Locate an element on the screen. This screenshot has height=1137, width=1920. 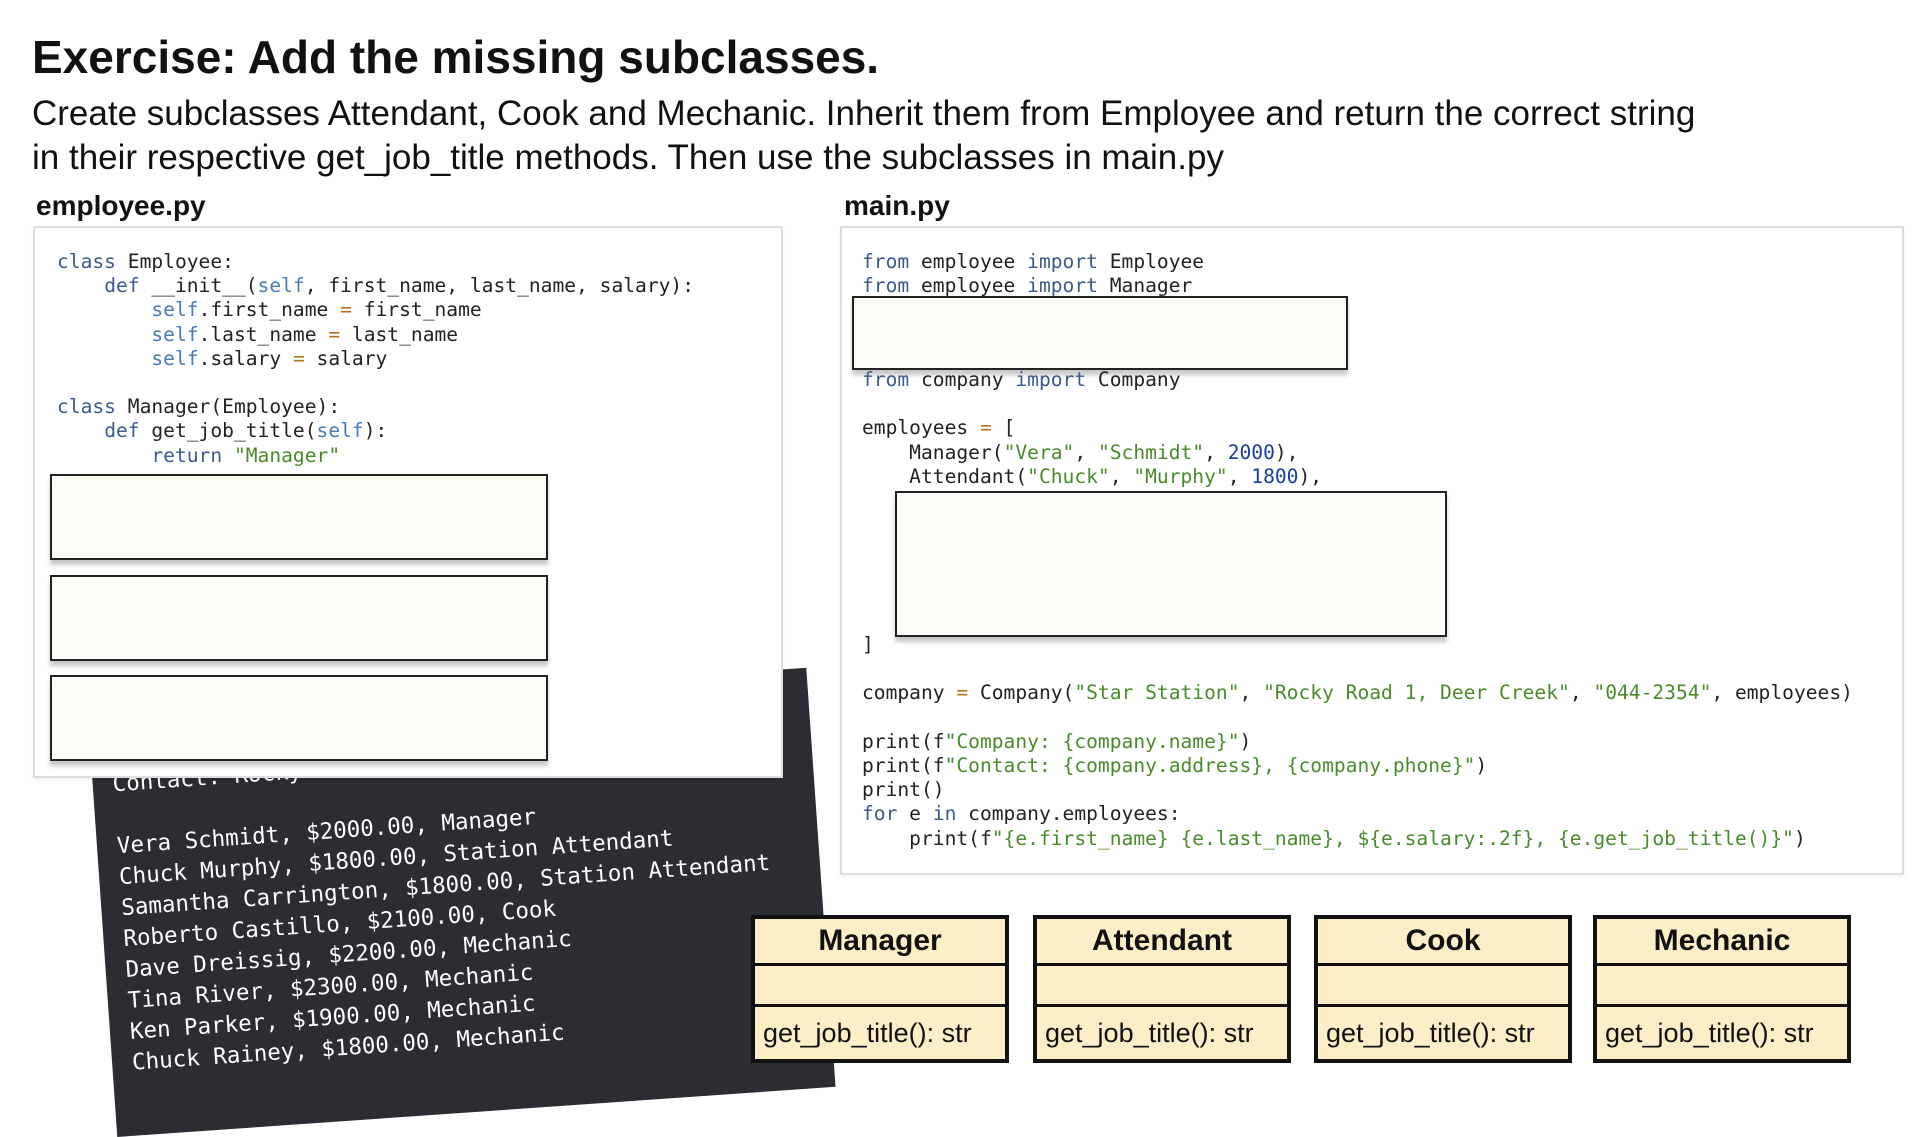
uml-class-name: Mechanic is located at coordinates (1722, 942).